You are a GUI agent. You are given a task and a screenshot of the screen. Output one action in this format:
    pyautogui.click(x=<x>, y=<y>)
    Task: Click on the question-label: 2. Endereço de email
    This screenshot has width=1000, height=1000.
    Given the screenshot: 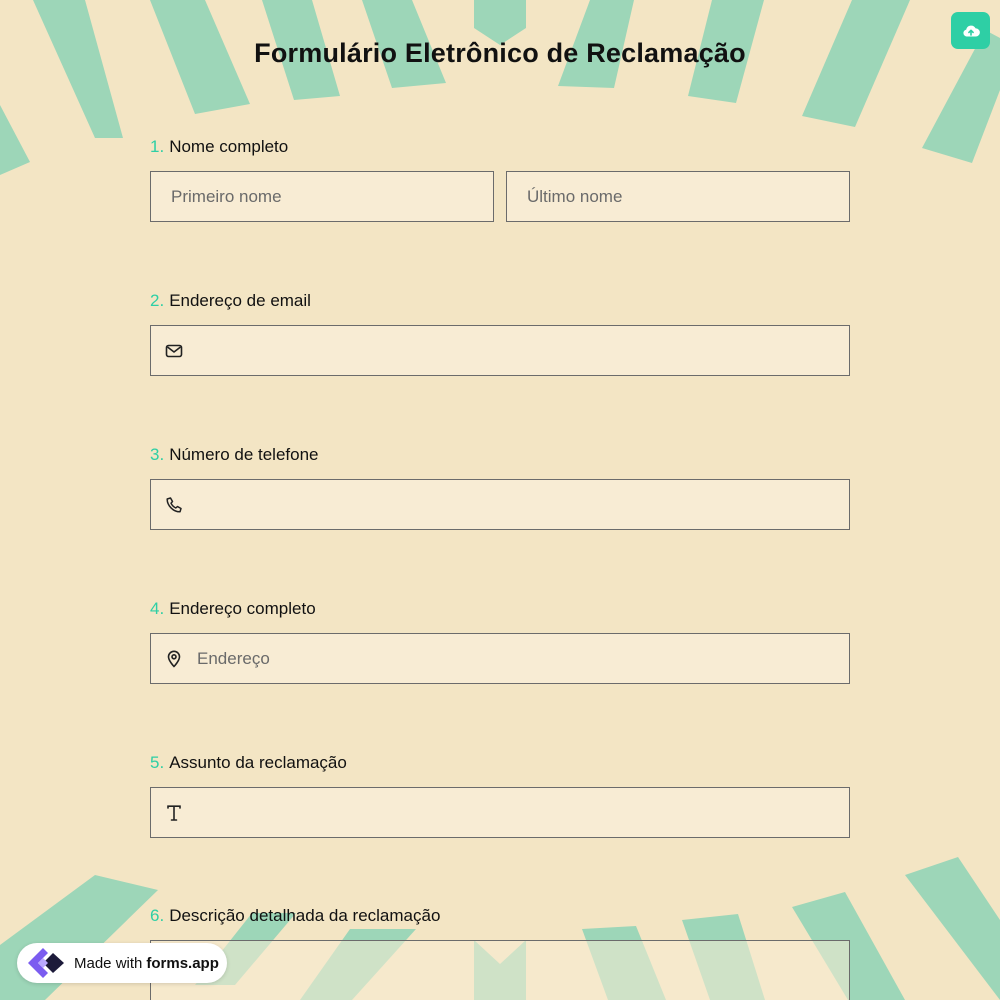 What is the action you would take?
    pyautogui.click(x=500, y=301)
    